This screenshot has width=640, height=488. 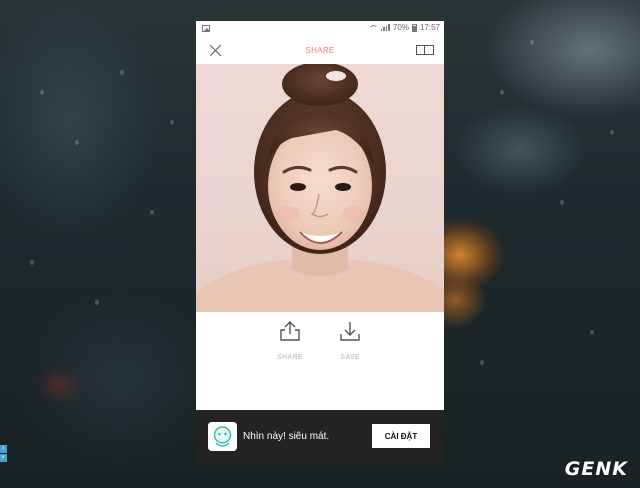 I want to click on ad-app-icon, so click(x=222, y=436).